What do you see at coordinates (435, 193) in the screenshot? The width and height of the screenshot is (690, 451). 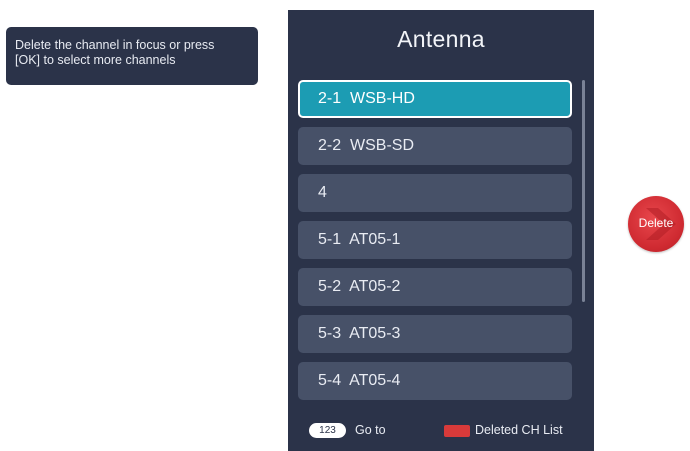 I see `channel-row: 4` at bounding box center [435, 193].